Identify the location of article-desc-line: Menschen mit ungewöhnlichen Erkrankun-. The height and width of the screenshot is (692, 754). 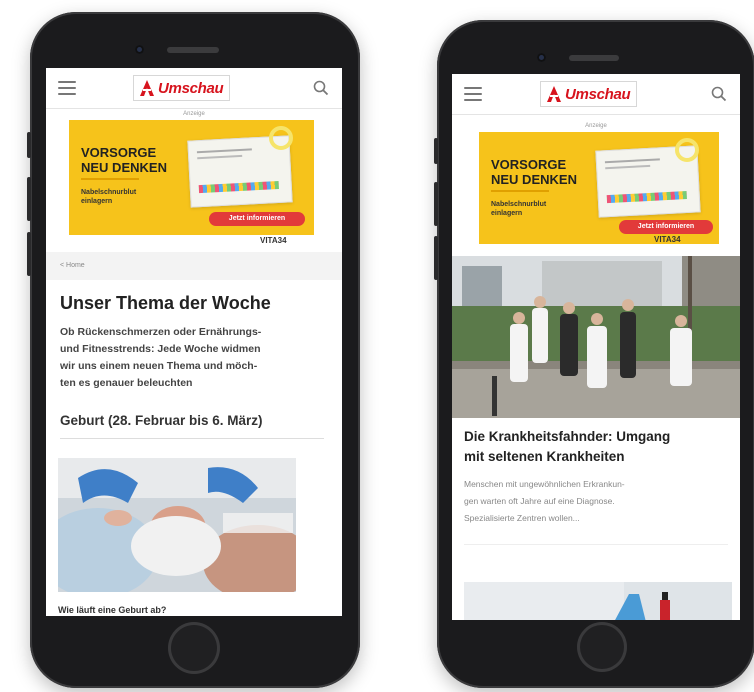
(544, 484).